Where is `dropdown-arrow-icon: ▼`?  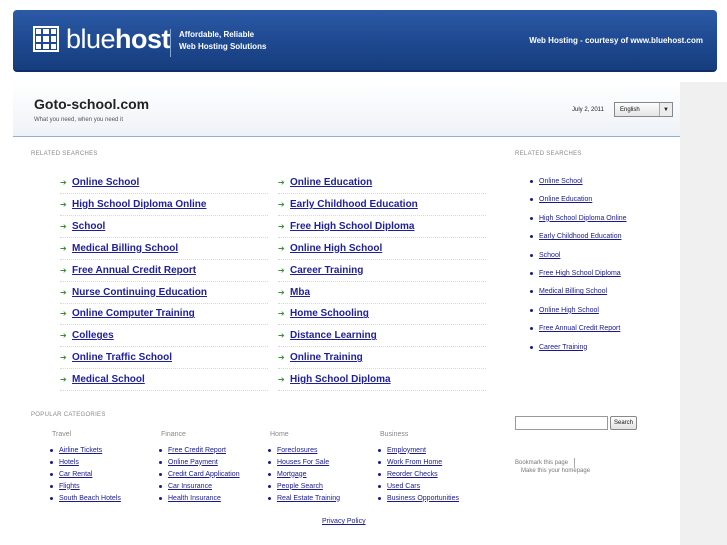
dropdown-arrow-icon: ▼ is located at coordinates (665, 109).